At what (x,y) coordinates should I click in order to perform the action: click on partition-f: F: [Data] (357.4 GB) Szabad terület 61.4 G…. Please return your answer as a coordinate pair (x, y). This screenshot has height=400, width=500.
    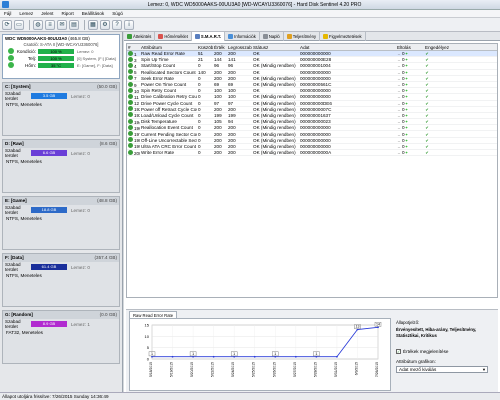
    Looking at the image, I should click on (61, 280).